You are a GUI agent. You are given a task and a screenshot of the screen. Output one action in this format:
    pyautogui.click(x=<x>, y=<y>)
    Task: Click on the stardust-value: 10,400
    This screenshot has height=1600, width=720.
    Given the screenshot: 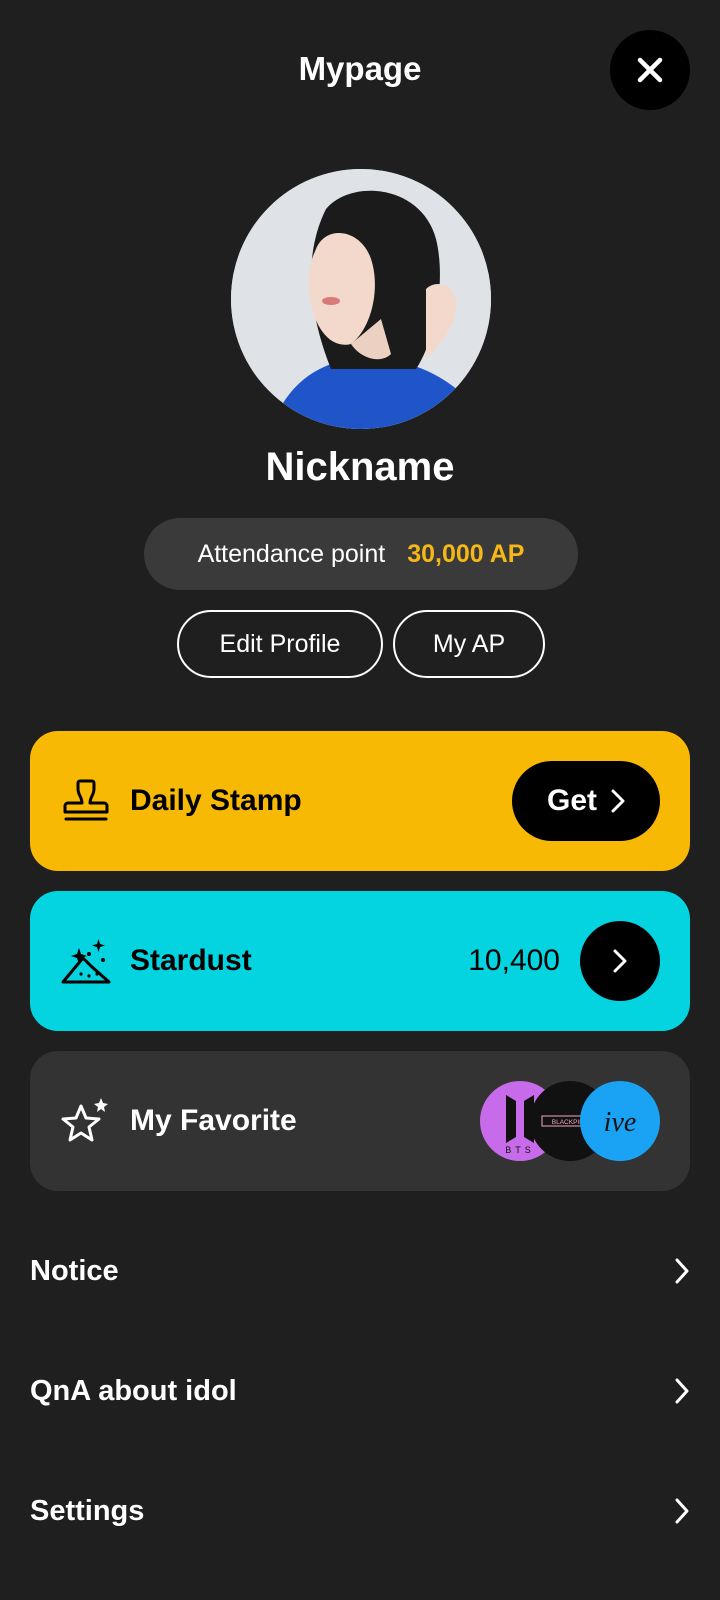 What is the action you would take?
    pyautogui.click(x=514, y=960)
    